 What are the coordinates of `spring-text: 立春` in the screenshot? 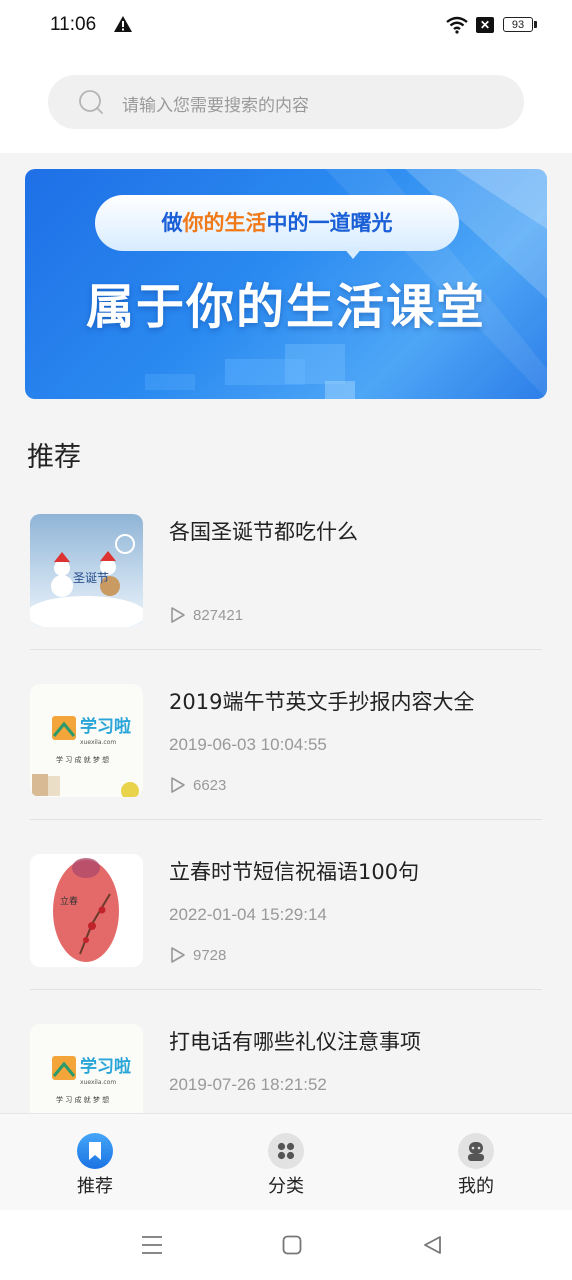 It's located at (69, 901).